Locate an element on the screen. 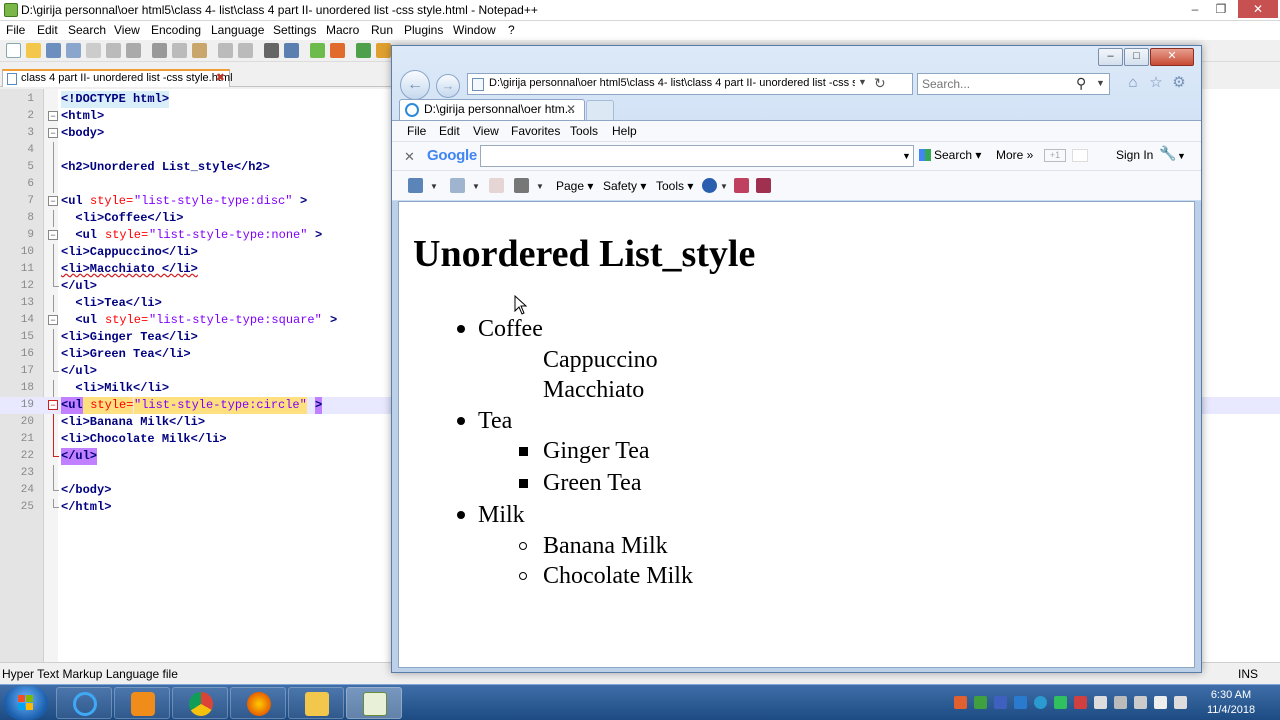  save-all-icon is located at coordinates (73, 50).